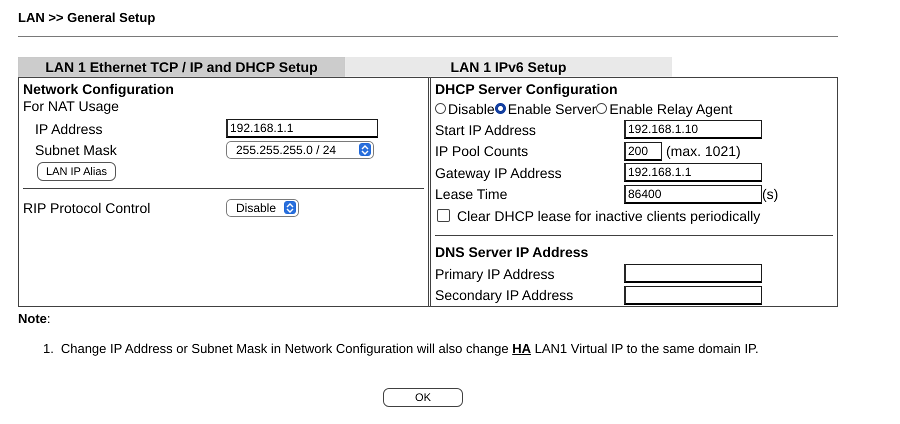  I want to click on section-heading: DNS Server IP Address, so click(512, 252).